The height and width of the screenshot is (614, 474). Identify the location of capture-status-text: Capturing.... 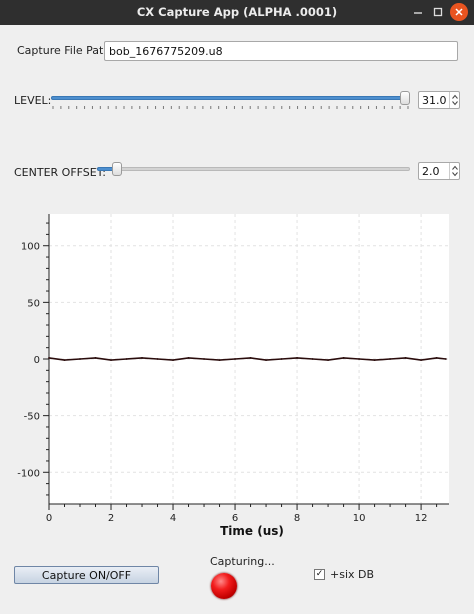
(242, 561).